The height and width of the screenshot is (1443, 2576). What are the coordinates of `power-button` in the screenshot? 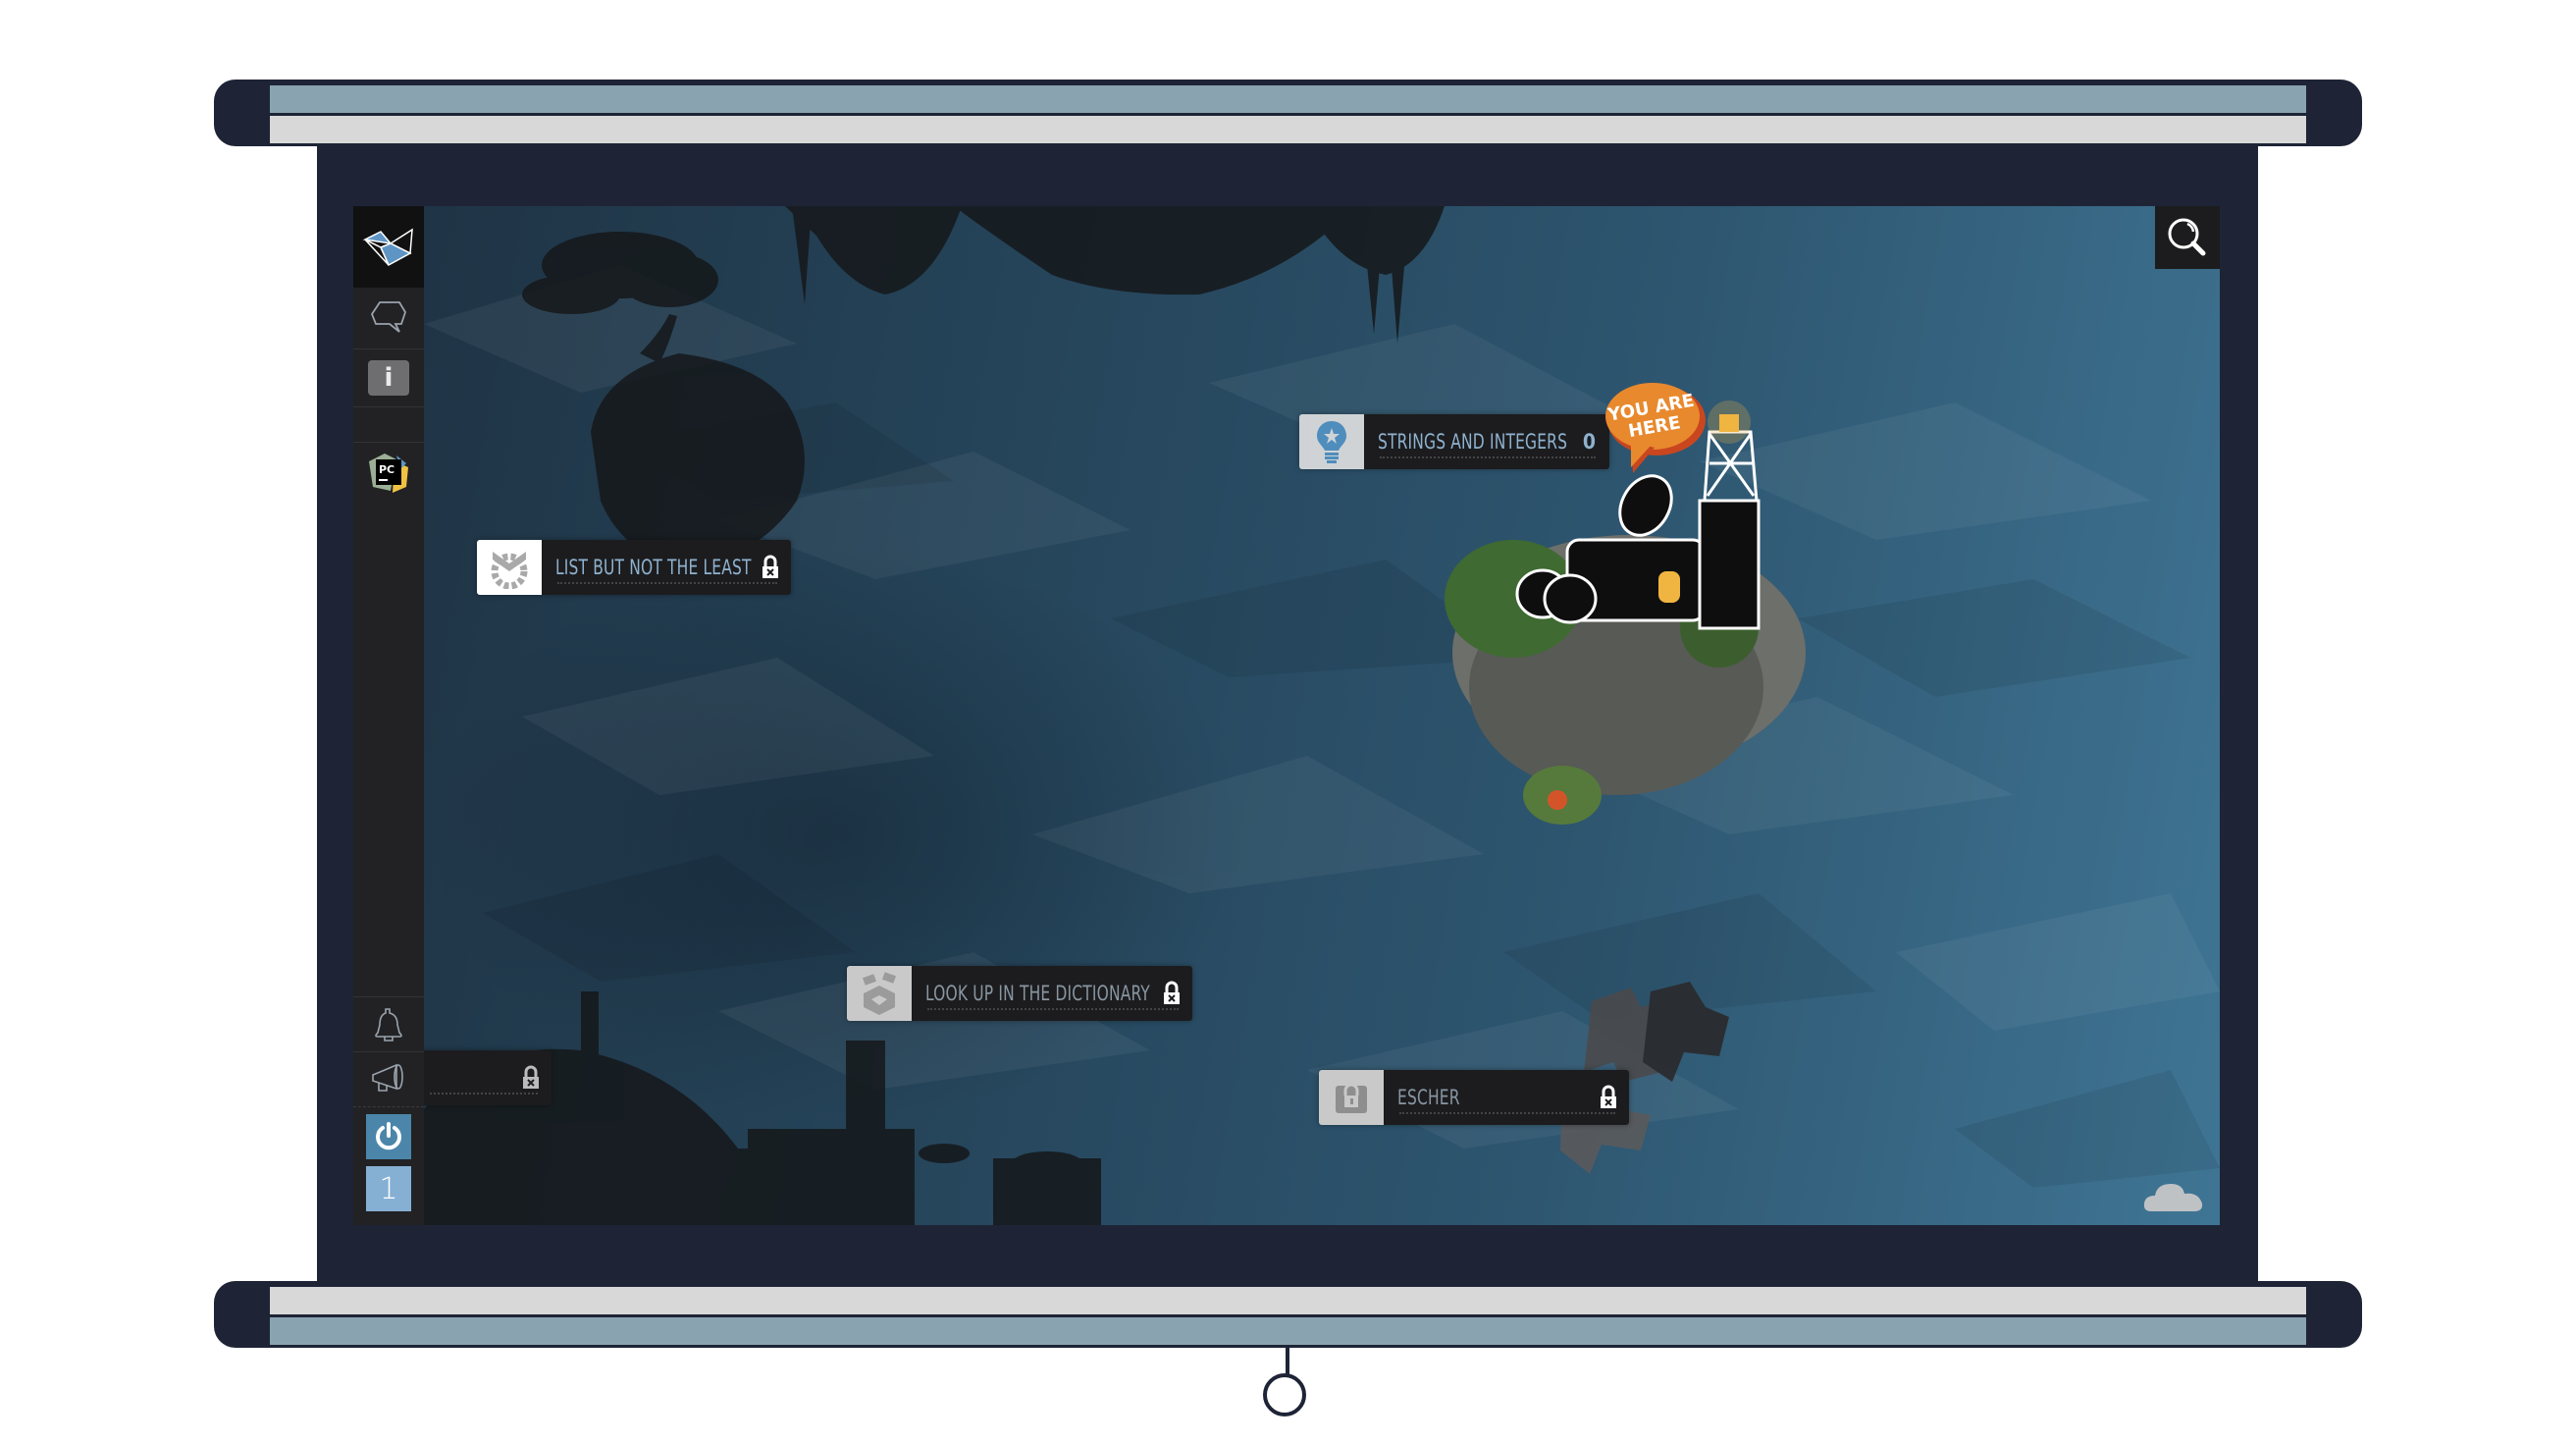 It's located at (388, 1136).